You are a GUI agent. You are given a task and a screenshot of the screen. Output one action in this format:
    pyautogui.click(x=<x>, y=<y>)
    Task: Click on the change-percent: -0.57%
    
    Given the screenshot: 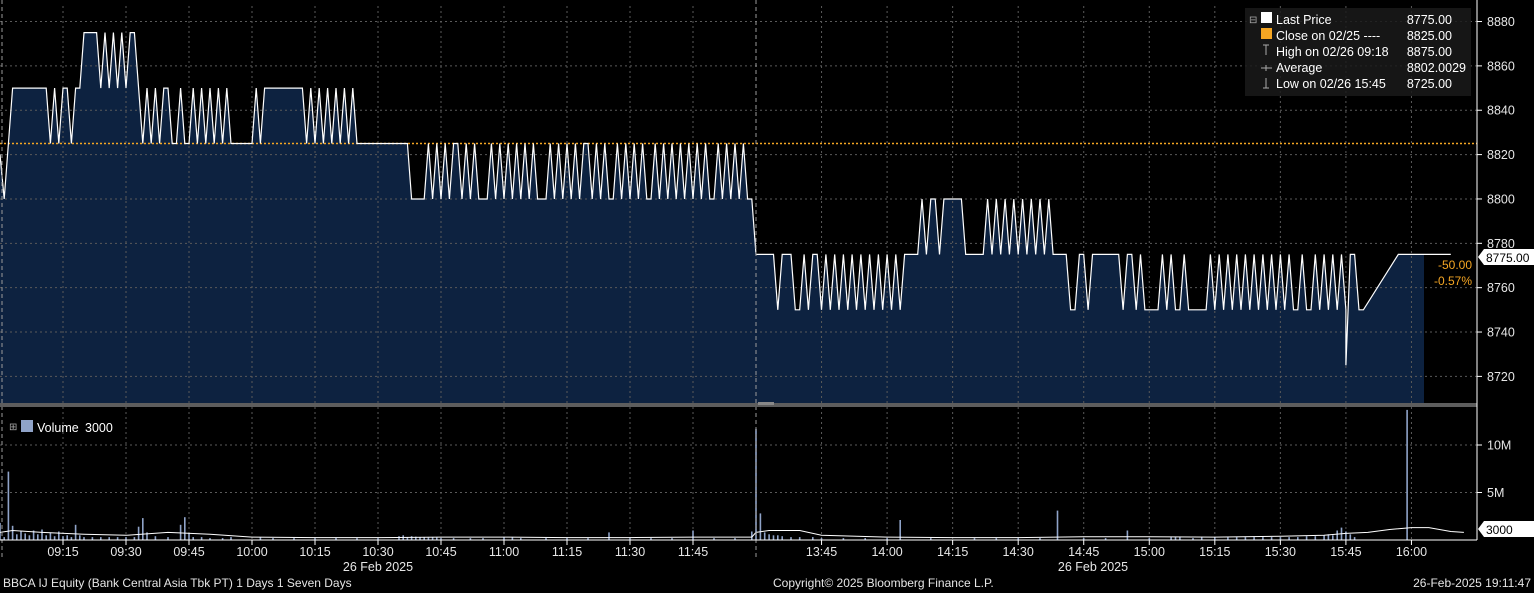 What is the action you would take?
    pyautogui.click(x=1453, y=281)
    